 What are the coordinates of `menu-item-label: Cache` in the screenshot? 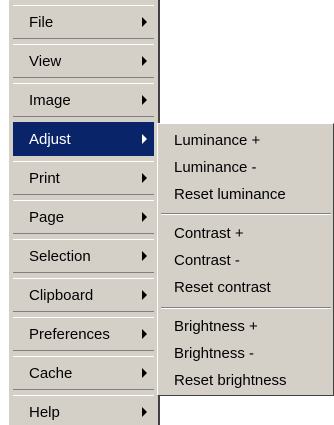 It's located at (51, 373).